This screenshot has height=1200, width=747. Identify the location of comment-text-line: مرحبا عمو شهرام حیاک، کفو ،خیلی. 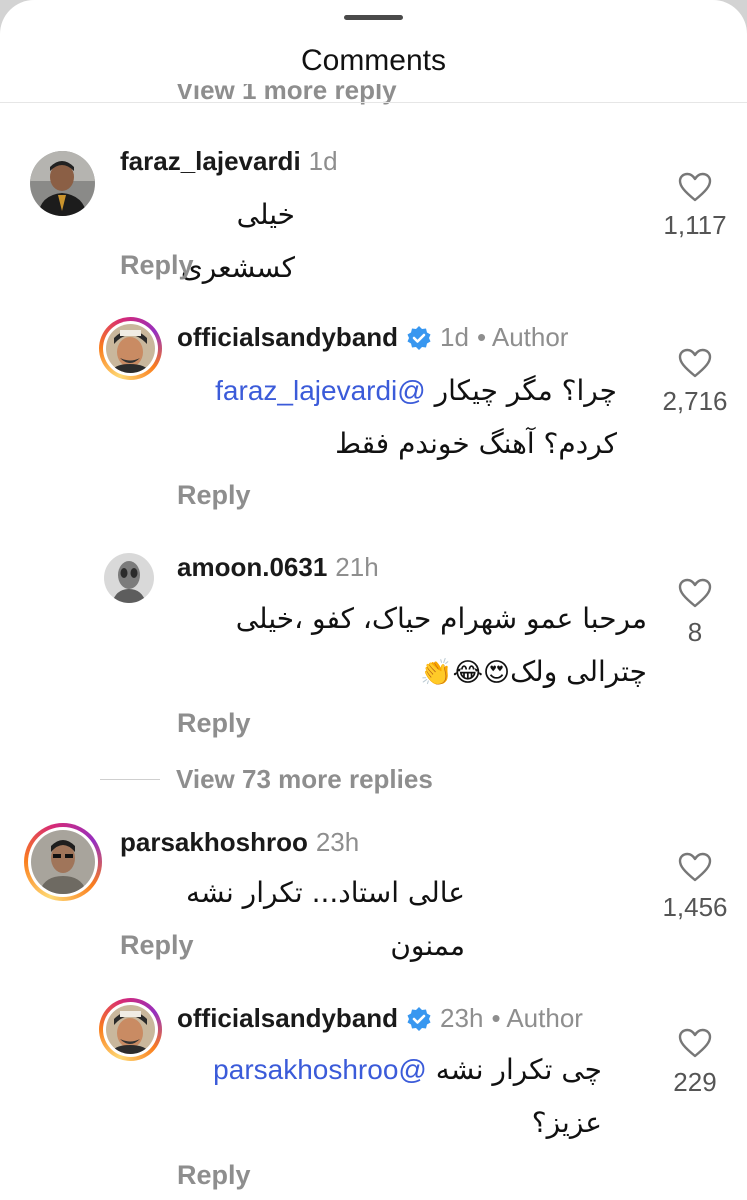
(441, 618).